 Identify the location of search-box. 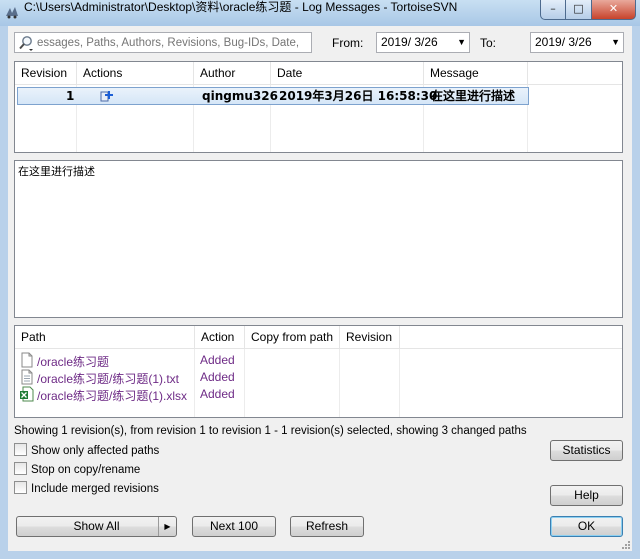
(163, 42).